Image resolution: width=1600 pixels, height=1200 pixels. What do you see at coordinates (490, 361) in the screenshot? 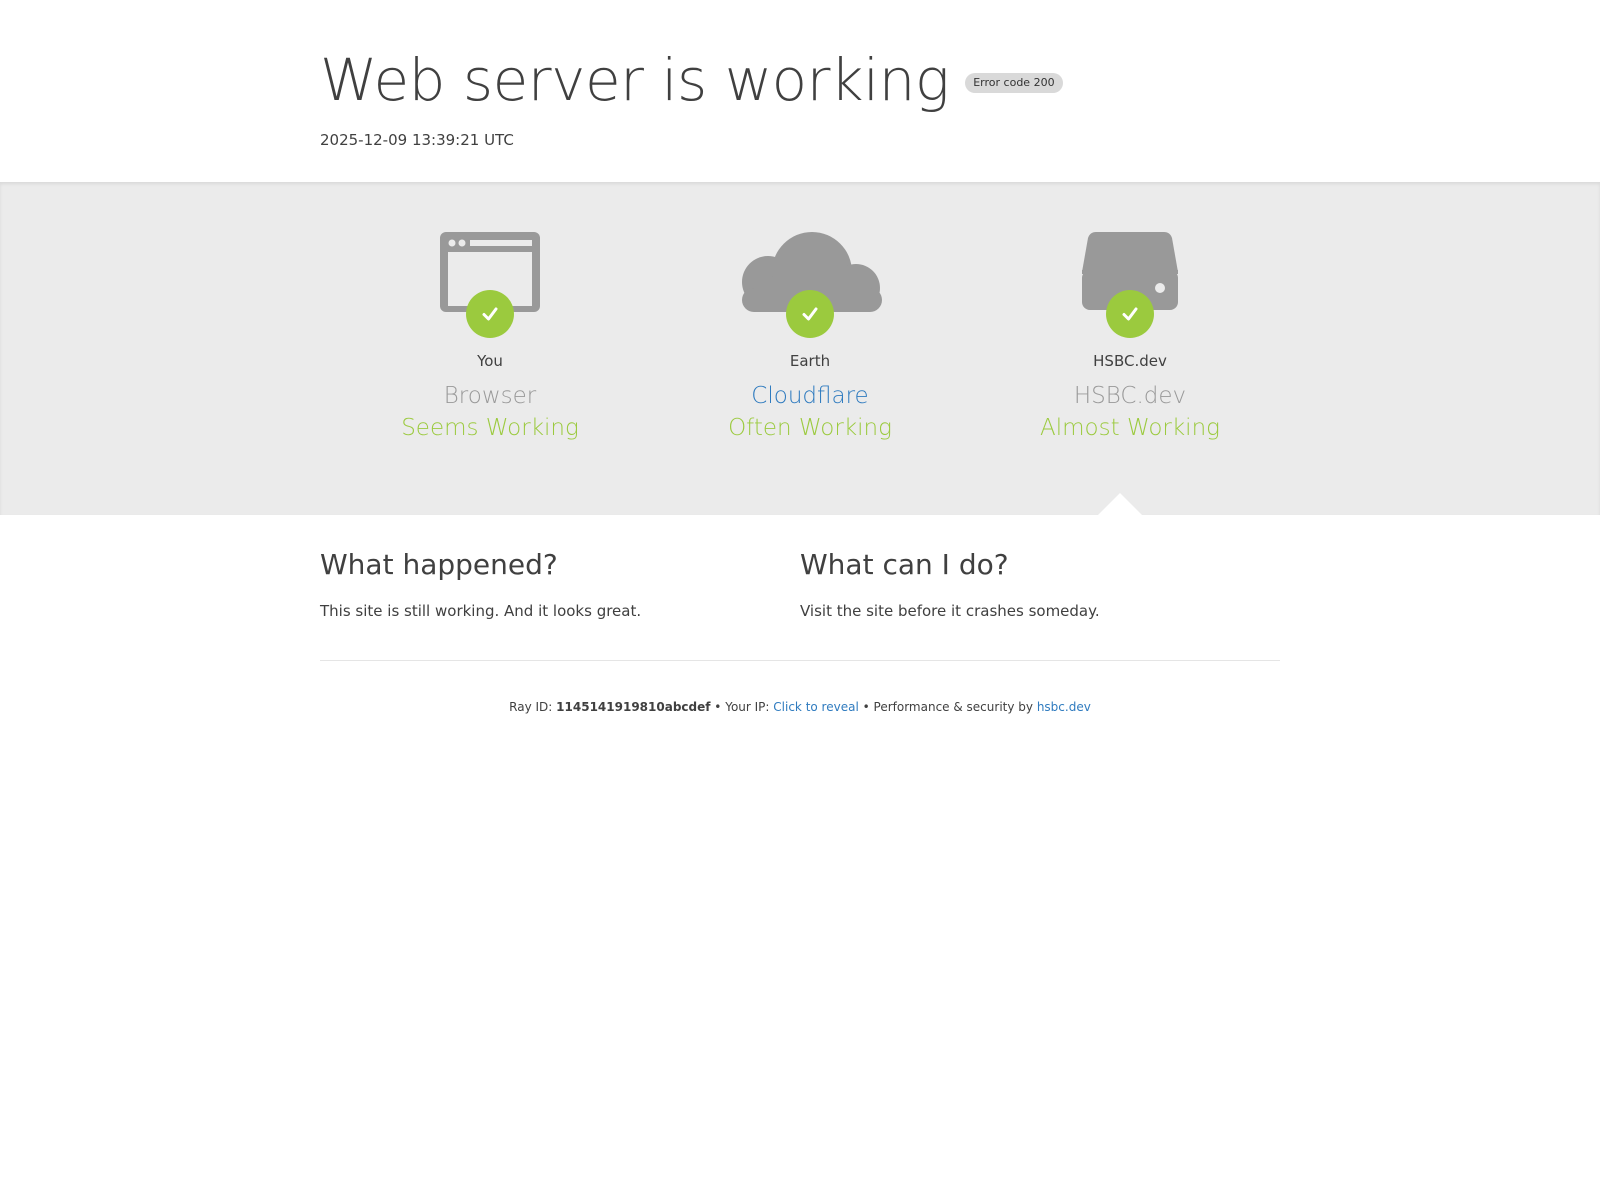
I see `location-name: You` at bounding box center [490, 361].